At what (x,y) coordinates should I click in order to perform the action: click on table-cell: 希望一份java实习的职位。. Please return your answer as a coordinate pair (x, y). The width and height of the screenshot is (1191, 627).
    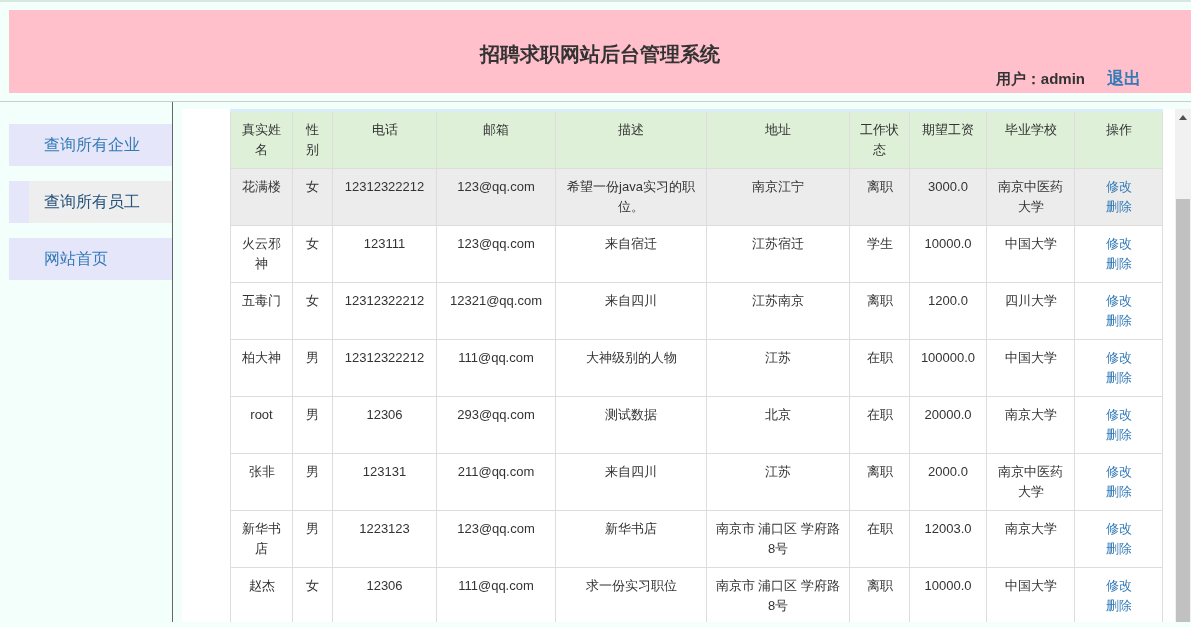
    Looking at the image, I should click on (631, 197).